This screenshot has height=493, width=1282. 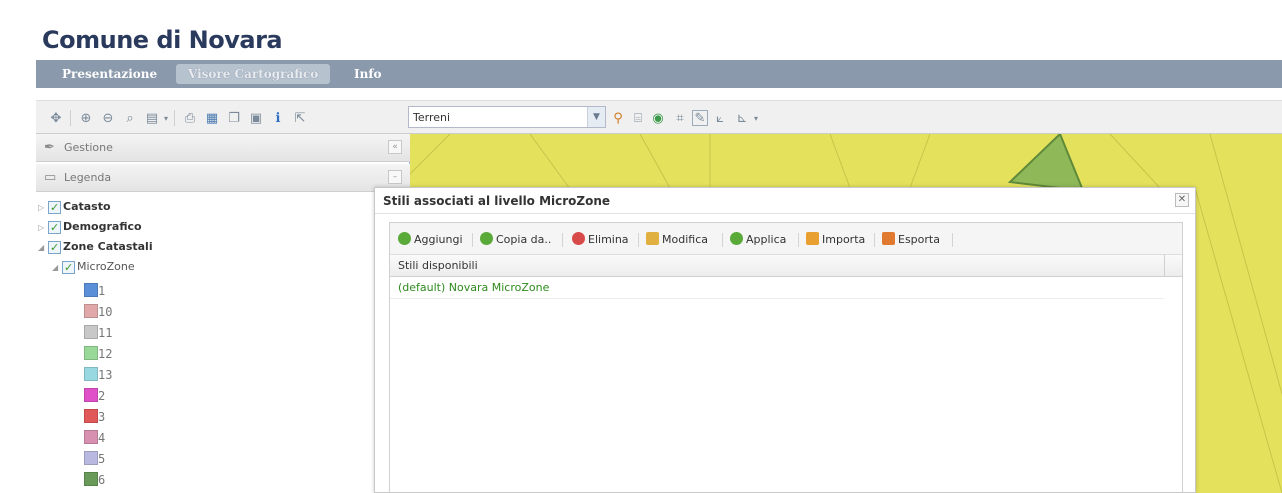 I want to click on grid-header: Stili disponibili, so click(x=786, y=266).